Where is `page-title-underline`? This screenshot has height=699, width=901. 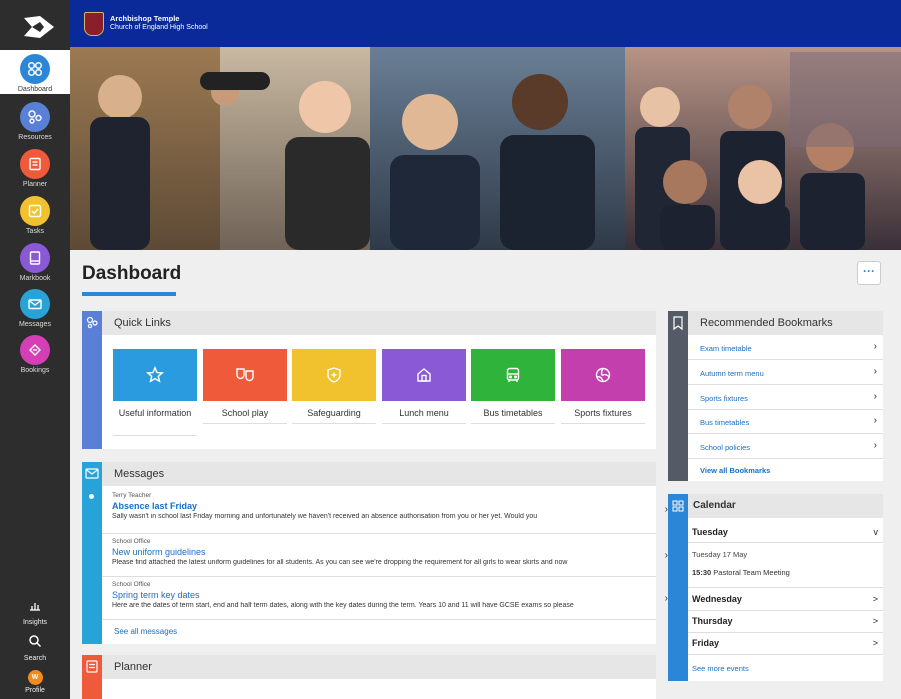
page-title-underline is located at coordinates (129, 294).